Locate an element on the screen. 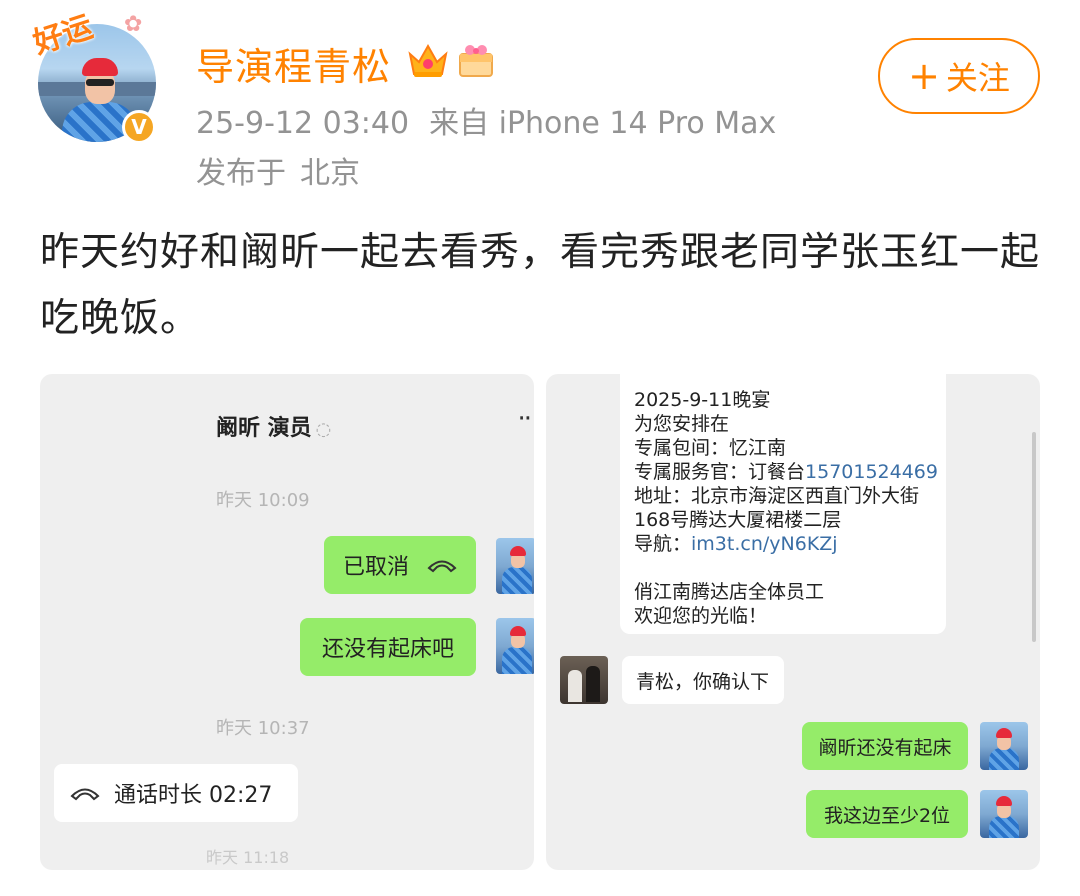 Image resolution: width=1080 pixels, height=896 pixels. sms-line: 地址：北京市海淀区西直门外大街 is located at coordinates (777, 496).